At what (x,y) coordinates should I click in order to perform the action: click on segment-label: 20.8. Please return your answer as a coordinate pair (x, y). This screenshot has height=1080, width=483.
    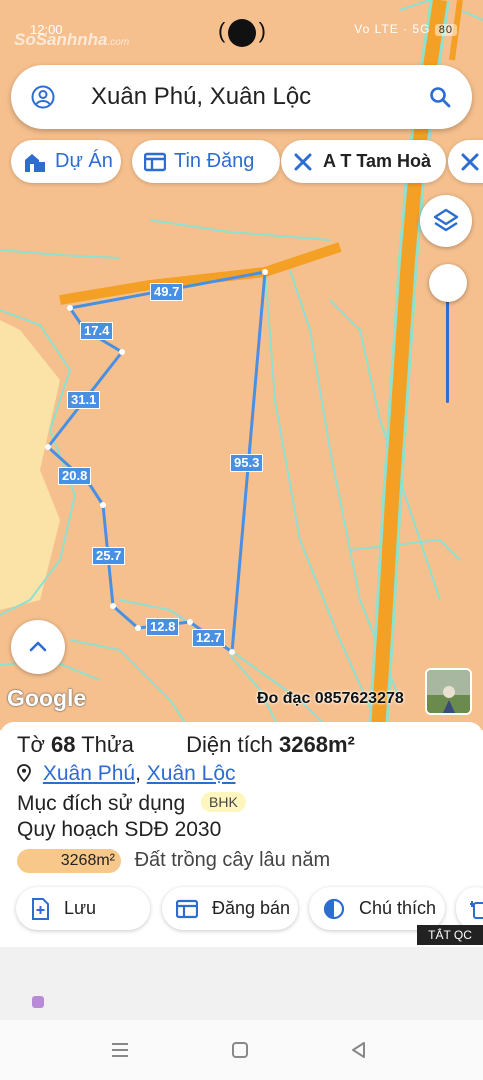
    Looking at the image, I should click on (75, 476).